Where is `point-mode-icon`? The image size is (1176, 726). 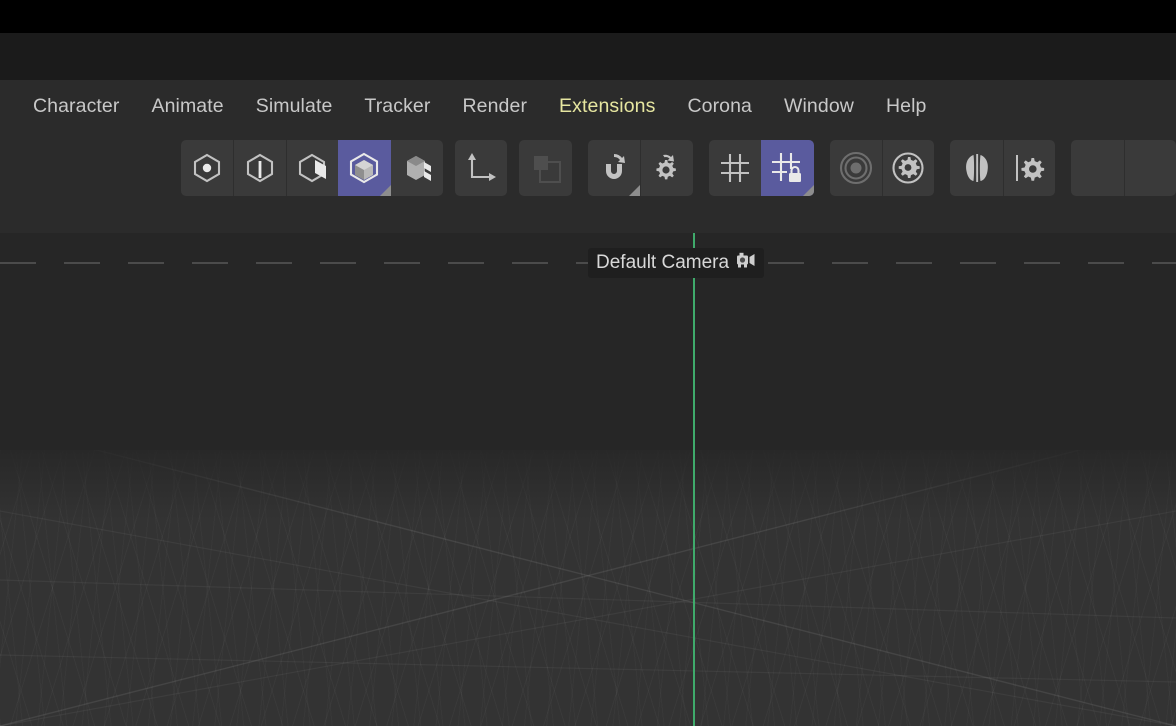
point-mode-icon is located at coordinates (207, 168).